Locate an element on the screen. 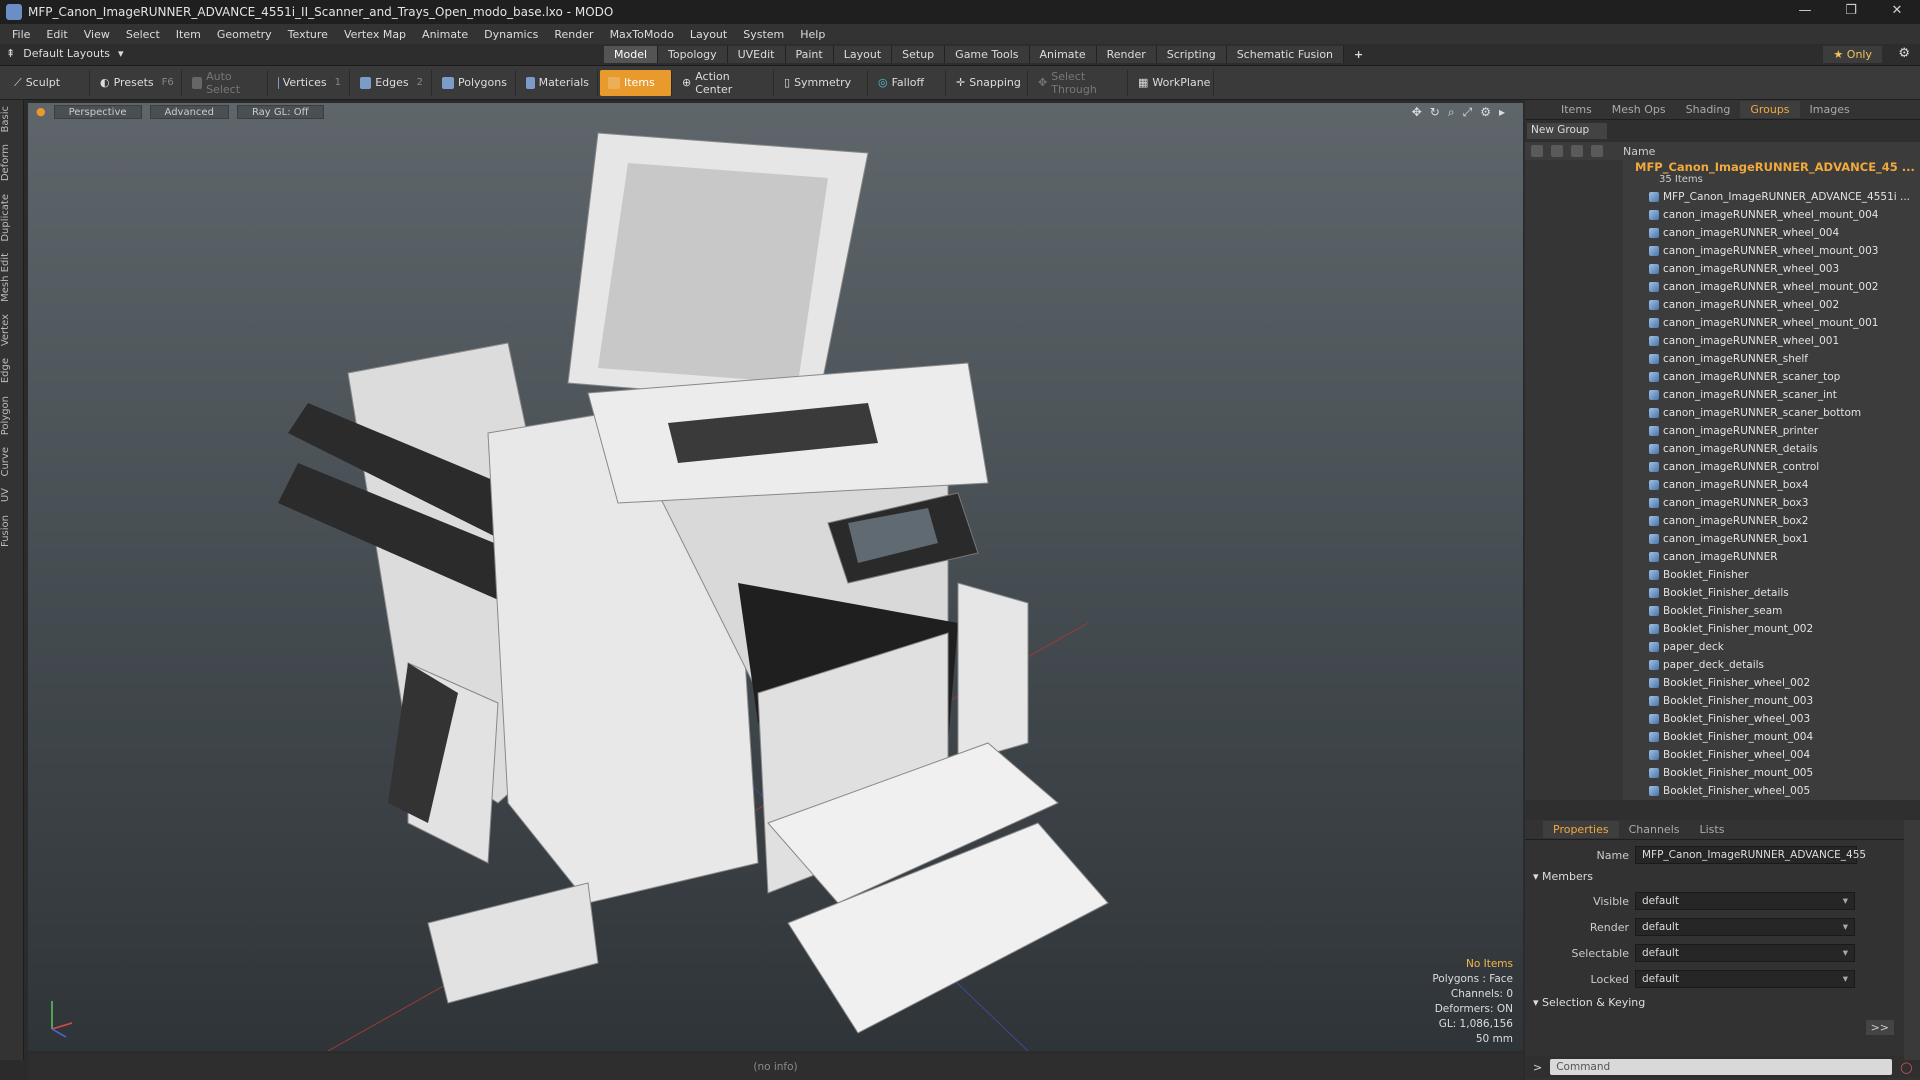 This screenshot has height=1080, width=1920. close-button: ✕ is located at coordinates (1897, 12).